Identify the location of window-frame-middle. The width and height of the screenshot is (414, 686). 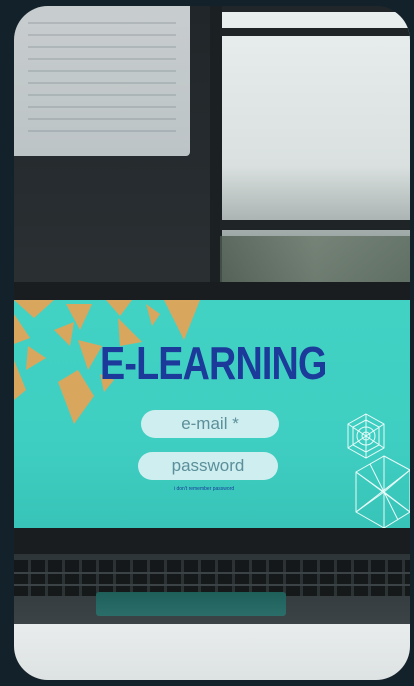
(315, 225).